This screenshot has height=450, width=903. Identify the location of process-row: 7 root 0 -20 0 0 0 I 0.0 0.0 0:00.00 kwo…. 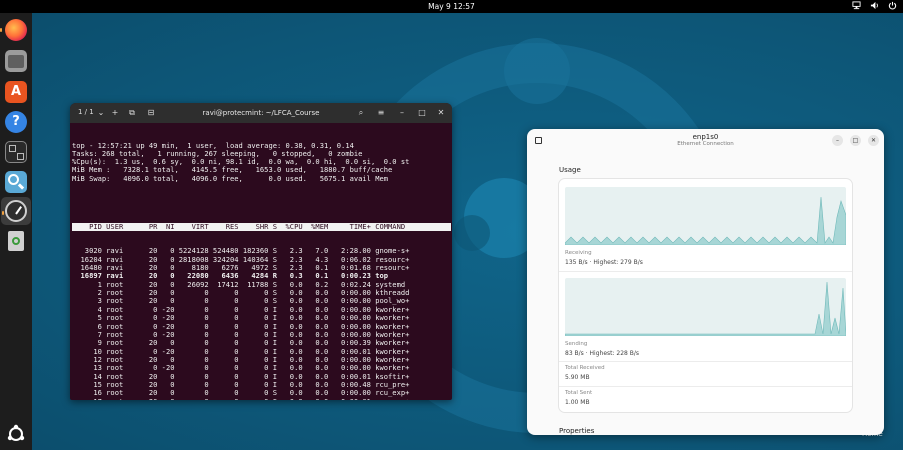
(241, 334).